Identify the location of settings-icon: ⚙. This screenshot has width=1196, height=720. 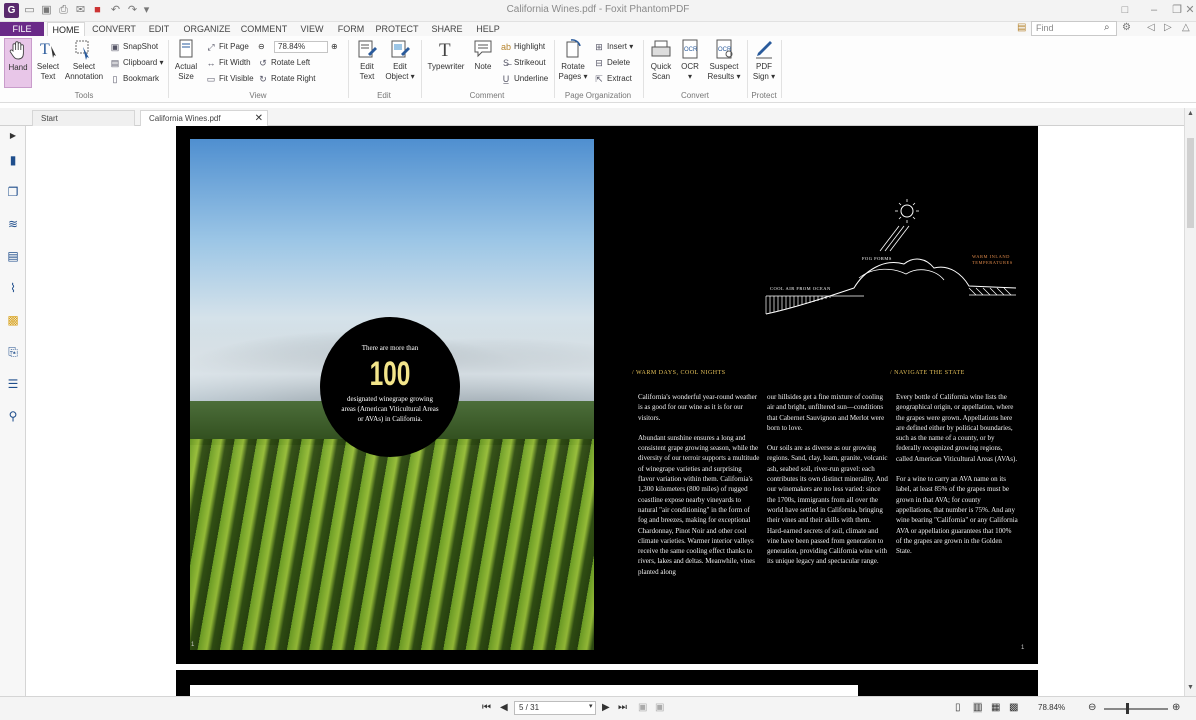
(1126, 27).